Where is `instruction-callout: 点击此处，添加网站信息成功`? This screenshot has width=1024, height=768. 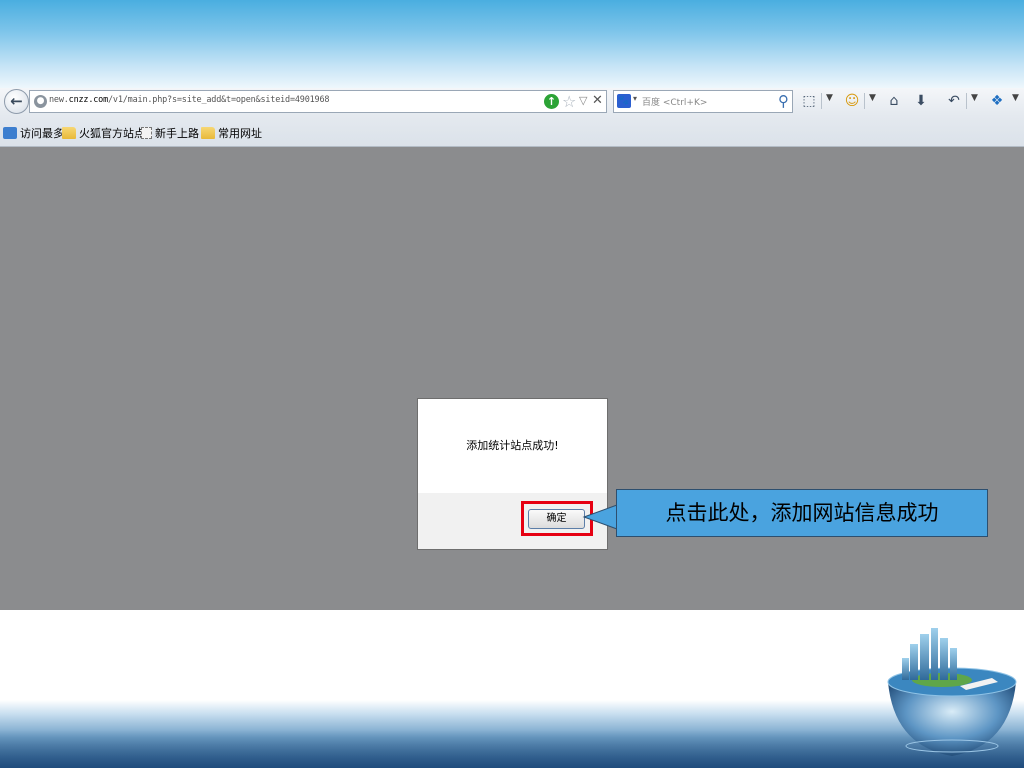 instruction-callout: 点击此处，添加网站信息成功 is located at coordinates (802, 513).